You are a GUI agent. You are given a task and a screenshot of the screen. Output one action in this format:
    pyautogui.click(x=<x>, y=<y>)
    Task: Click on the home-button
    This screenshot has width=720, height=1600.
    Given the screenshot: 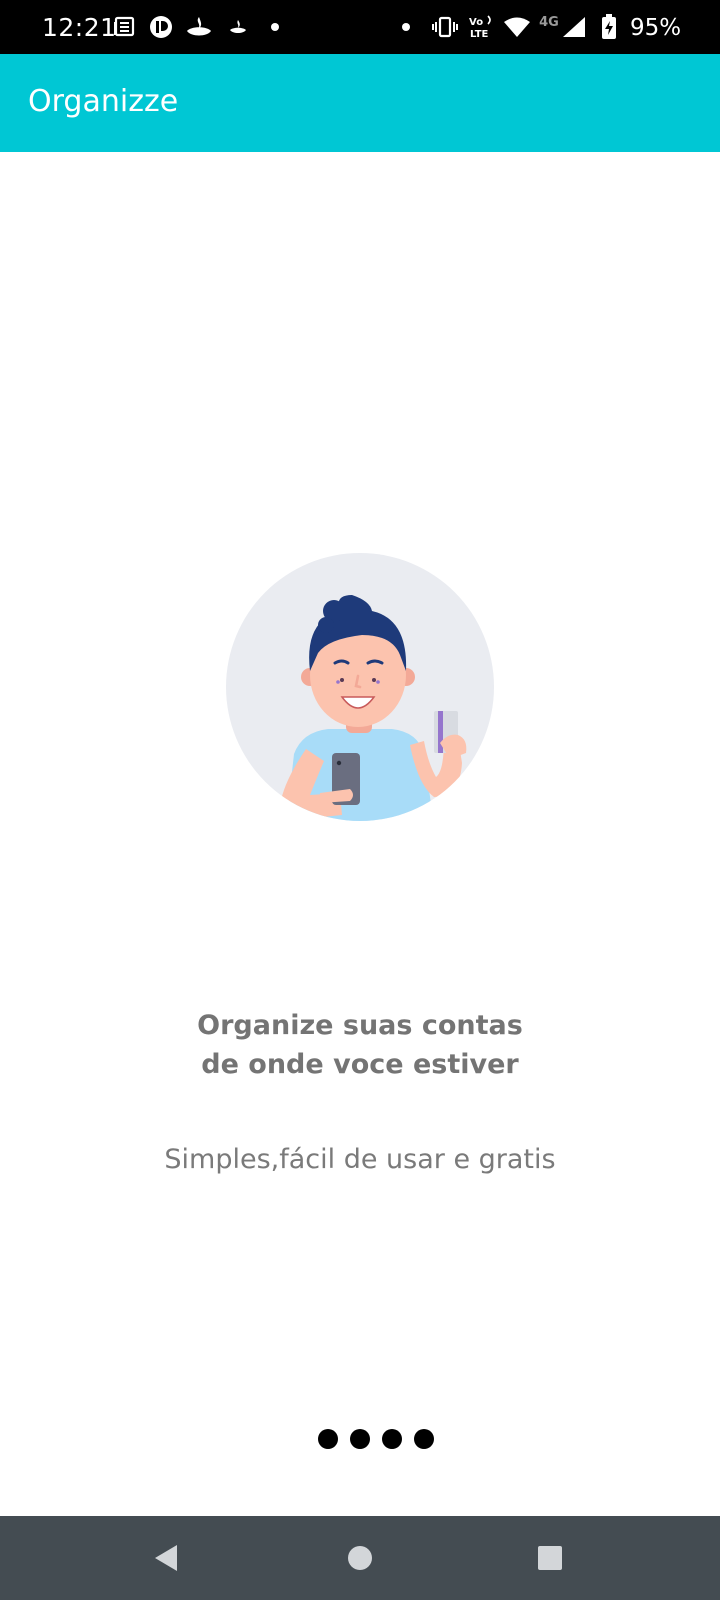 What is the action you would take?
    pyautogui.click(x=360, y=1558)
    